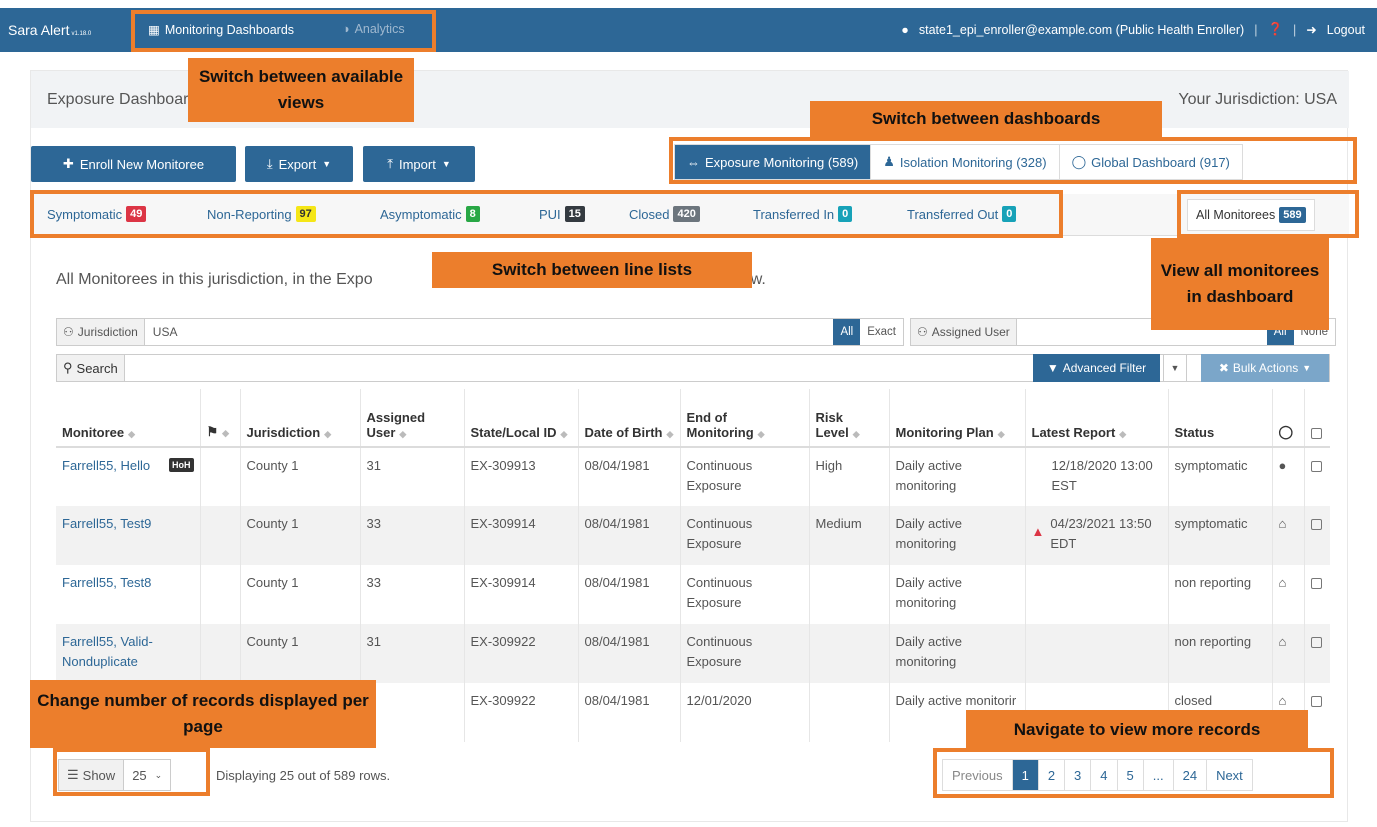 This screenshot has height=827, width=1377. What do you see at coordinates (1219, 418) in the screenshot?
I see `col-status: Status` at bounding box center [1219, 418].